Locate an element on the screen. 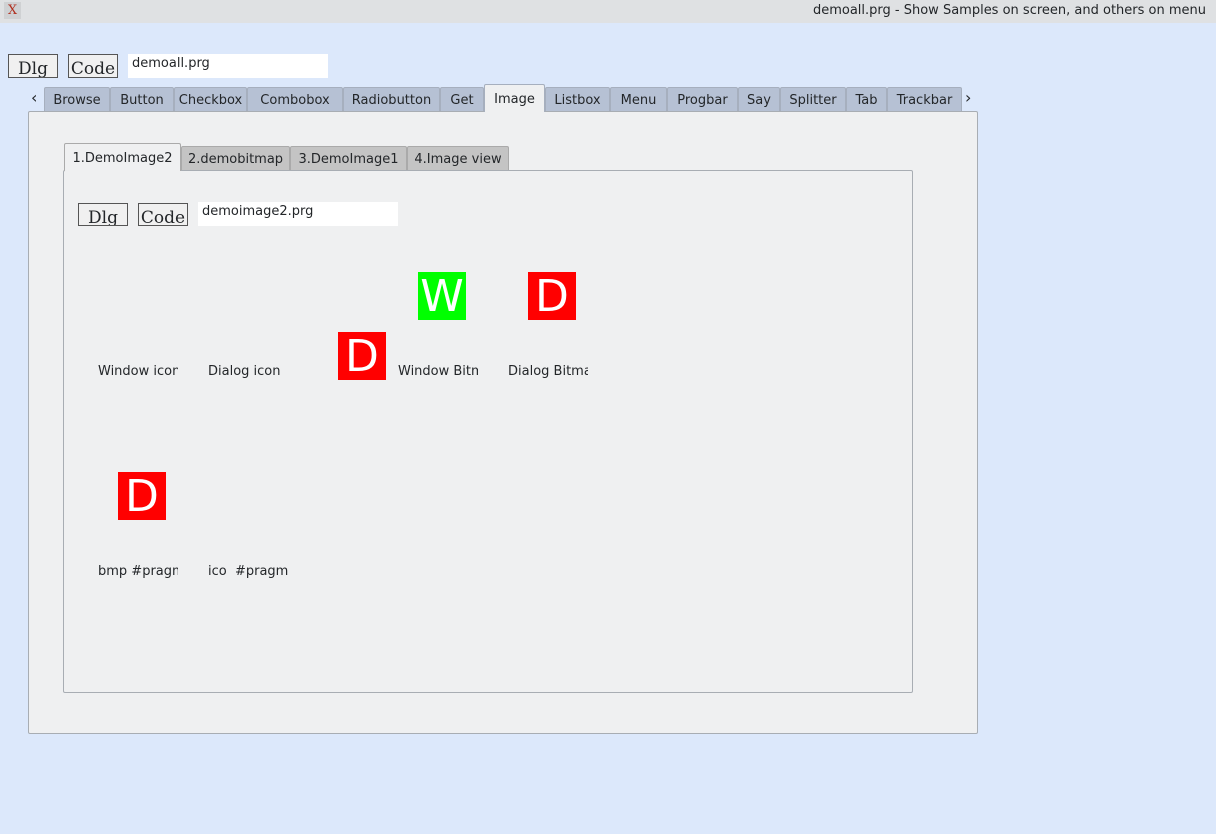  code-button: Code is located at coordinates (93, 66).